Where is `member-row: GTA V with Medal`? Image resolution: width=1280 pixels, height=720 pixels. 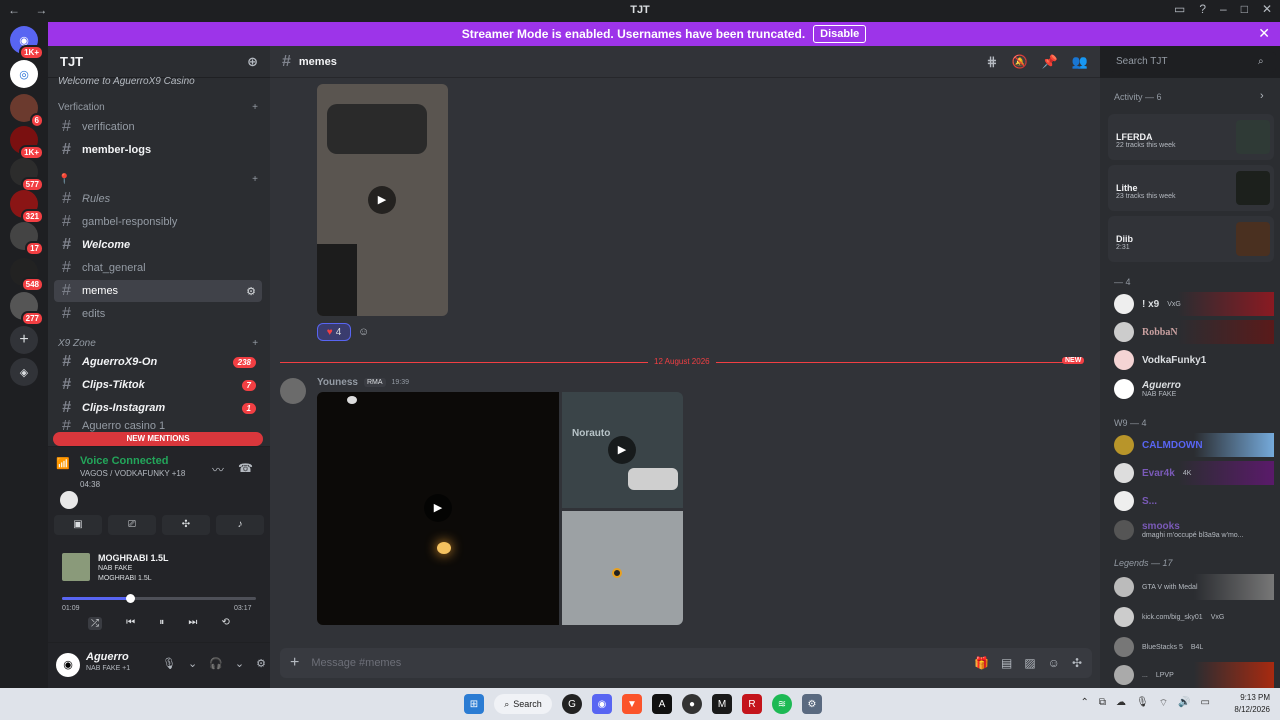 member-row: GTA V with Medal is located at coordinates (1194, 587).